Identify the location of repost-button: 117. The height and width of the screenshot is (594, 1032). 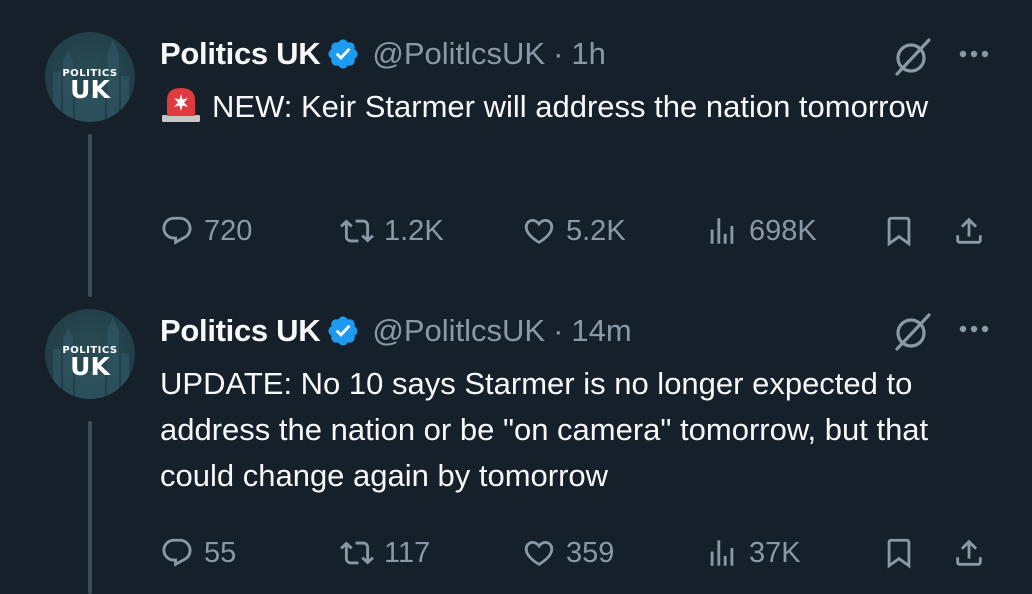
(385, 553).